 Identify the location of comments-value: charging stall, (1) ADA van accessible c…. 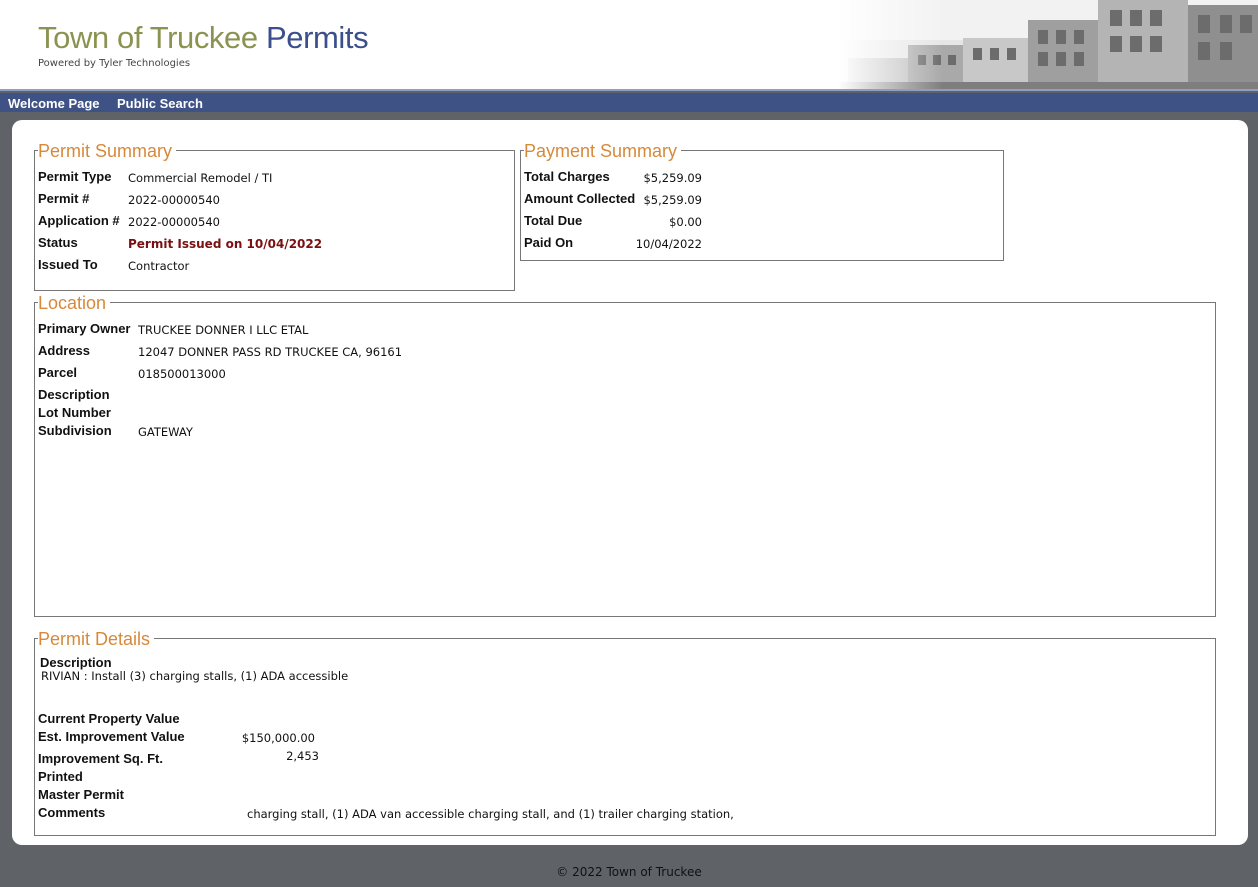
(490, 814).